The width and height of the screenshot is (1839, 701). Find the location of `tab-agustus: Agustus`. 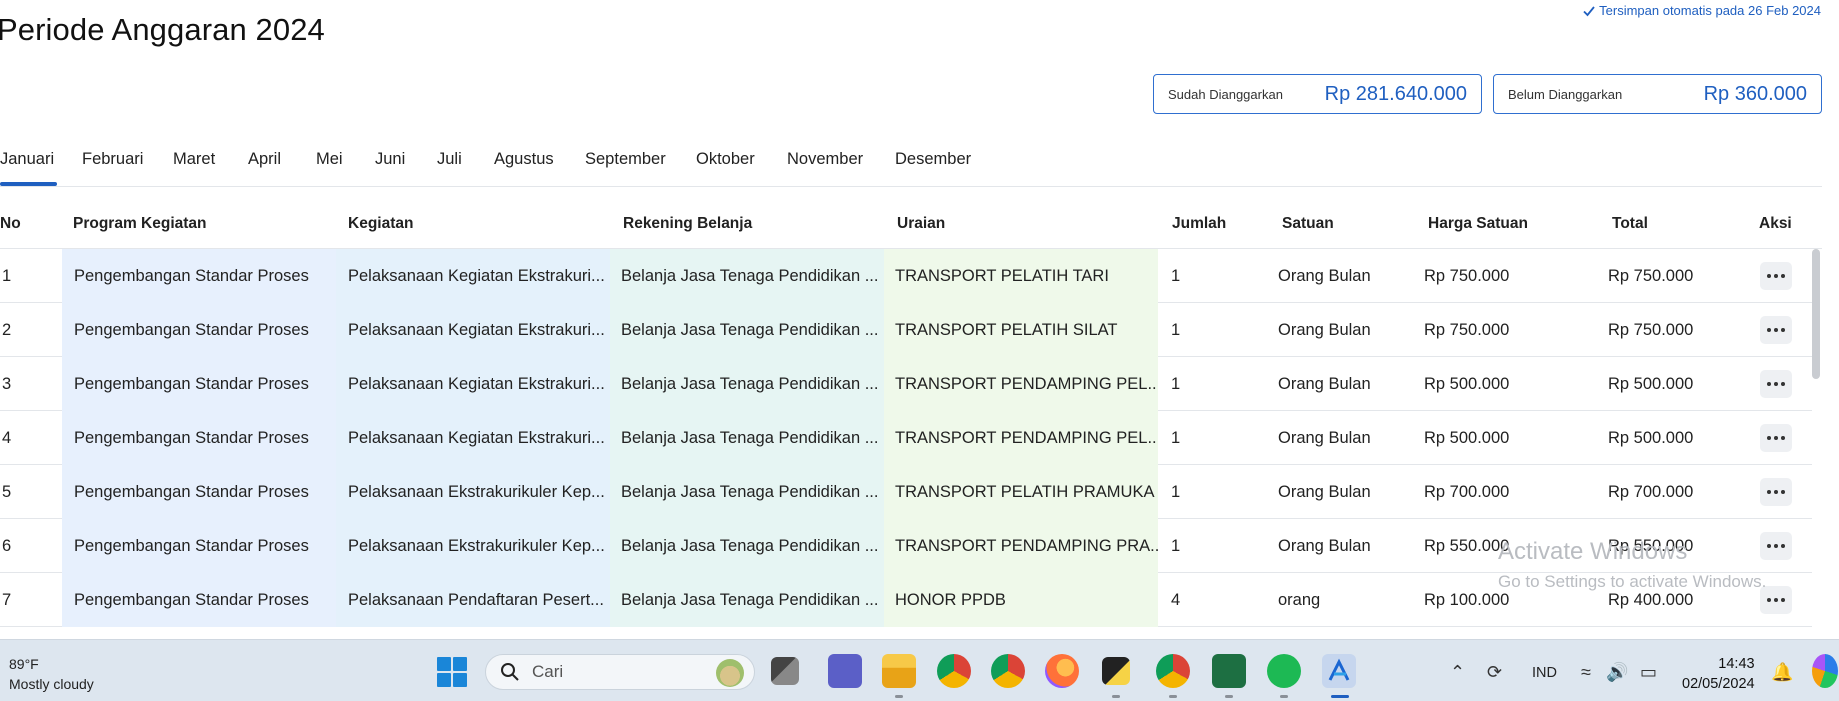

tab-agustus: Agustus is located at coordinates (524, 159).